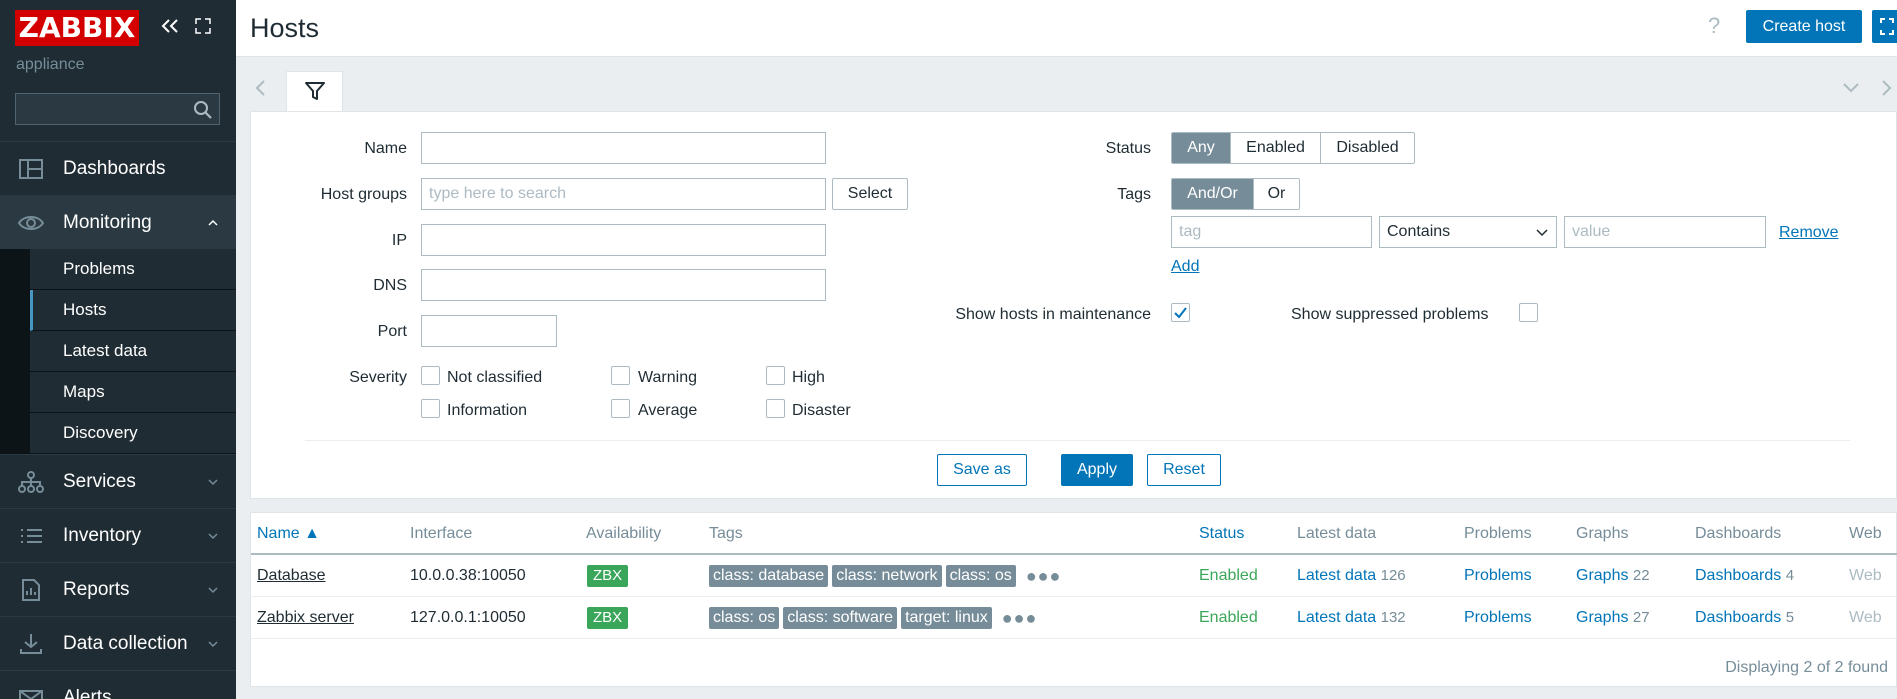 The width and height of the screenshot is (1897, 699). What do you see at coordinates (1865, 617) in the screenshot?
I see `web-link: Web` at bounding box center [1865, 617].